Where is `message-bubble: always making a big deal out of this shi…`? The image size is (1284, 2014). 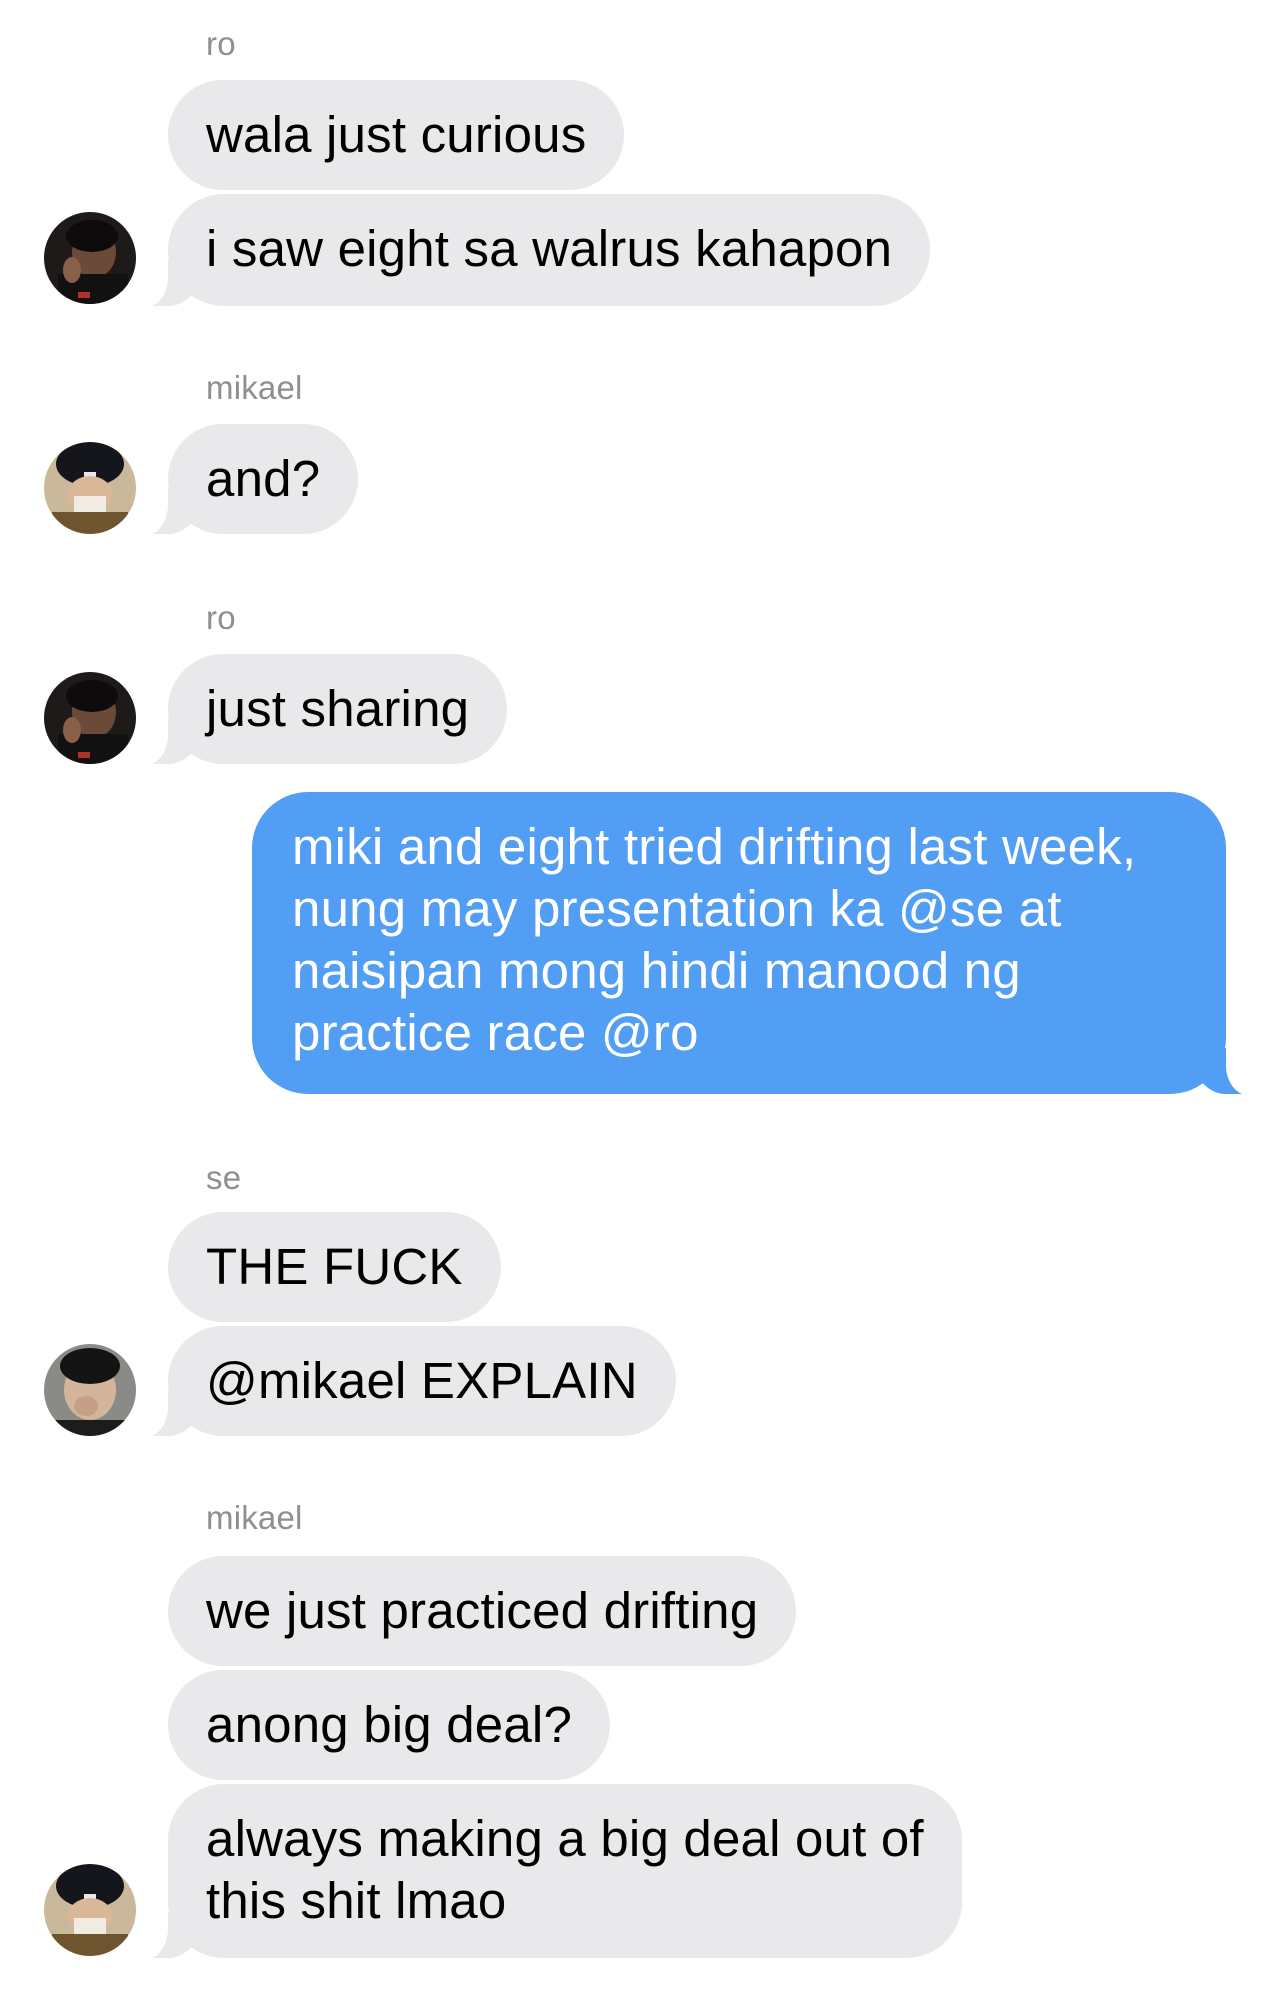
message-bubble: always making a big deal out of this shi… is located at coordinates (545, 1871).